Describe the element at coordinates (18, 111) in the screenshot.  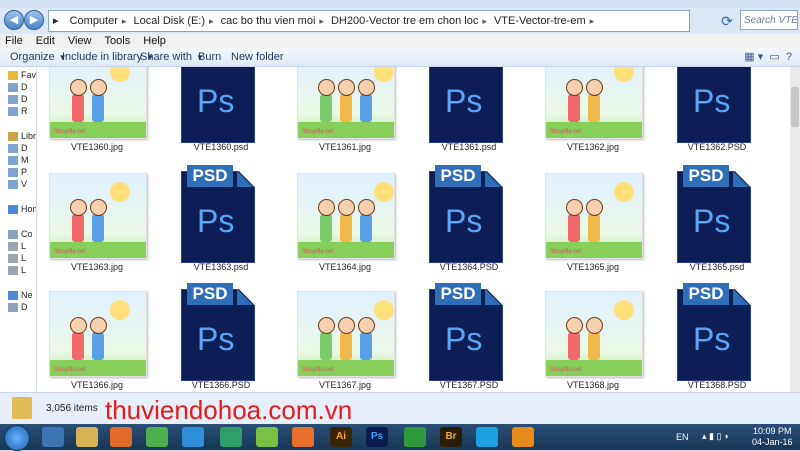
I see `nav-item: R` at that location.